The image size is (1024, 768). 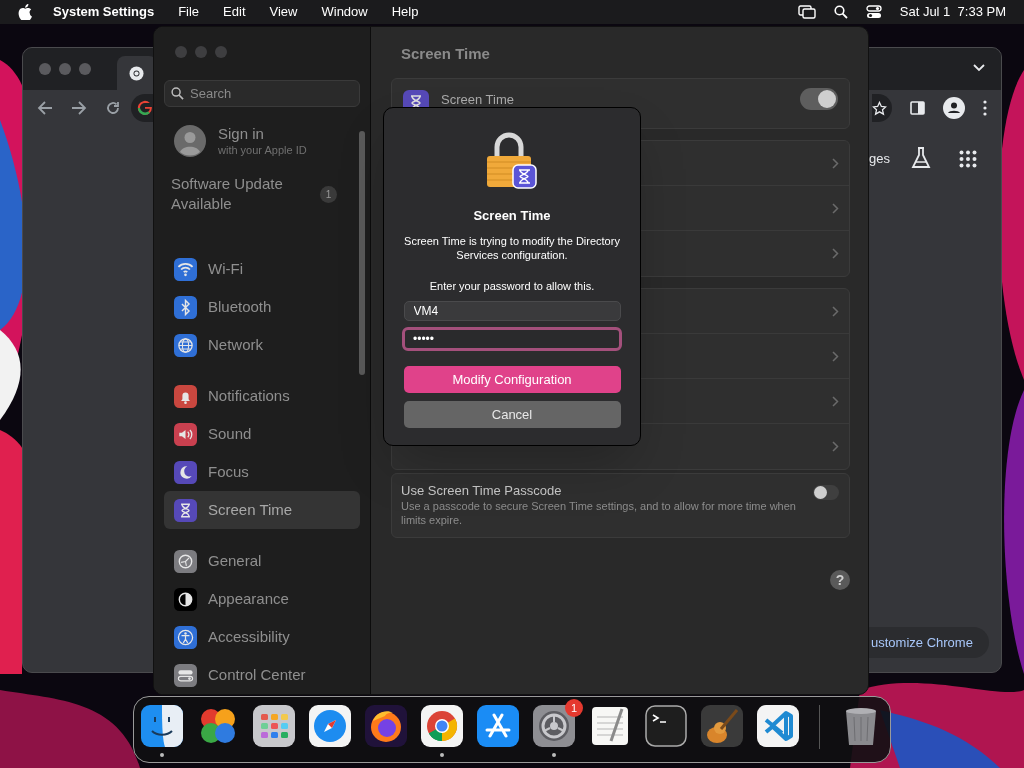 I want to click on side-panel-icon, so click(x=917, y=108).